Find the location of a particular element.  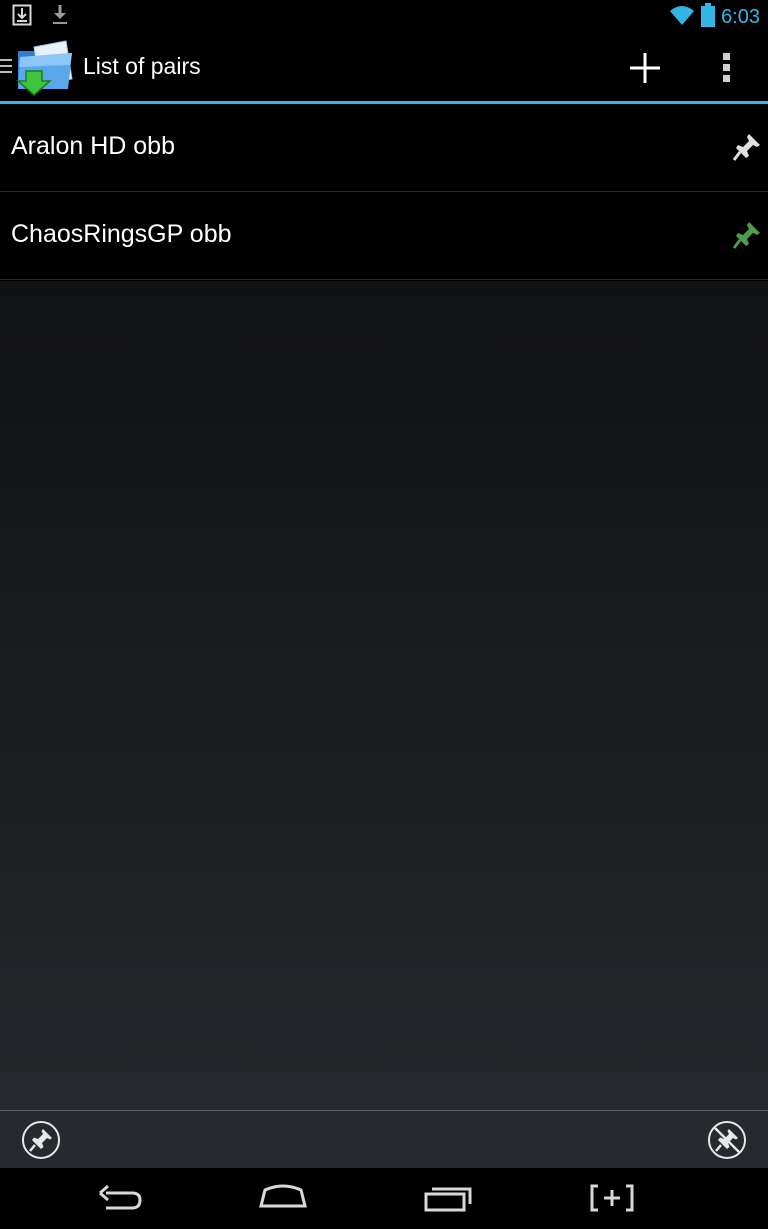

pair-label: ChaosRingsGP obb is located at coordinates (121, 234).